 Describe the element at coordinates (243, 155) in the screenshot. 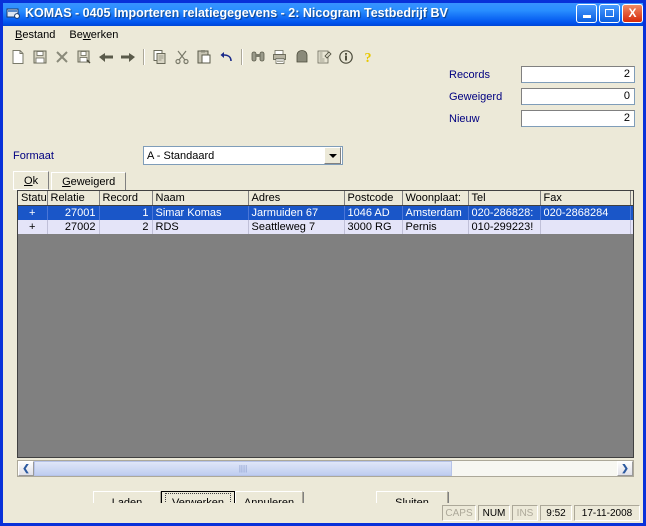

I see `format-combobox: A - Standaard` at that location.